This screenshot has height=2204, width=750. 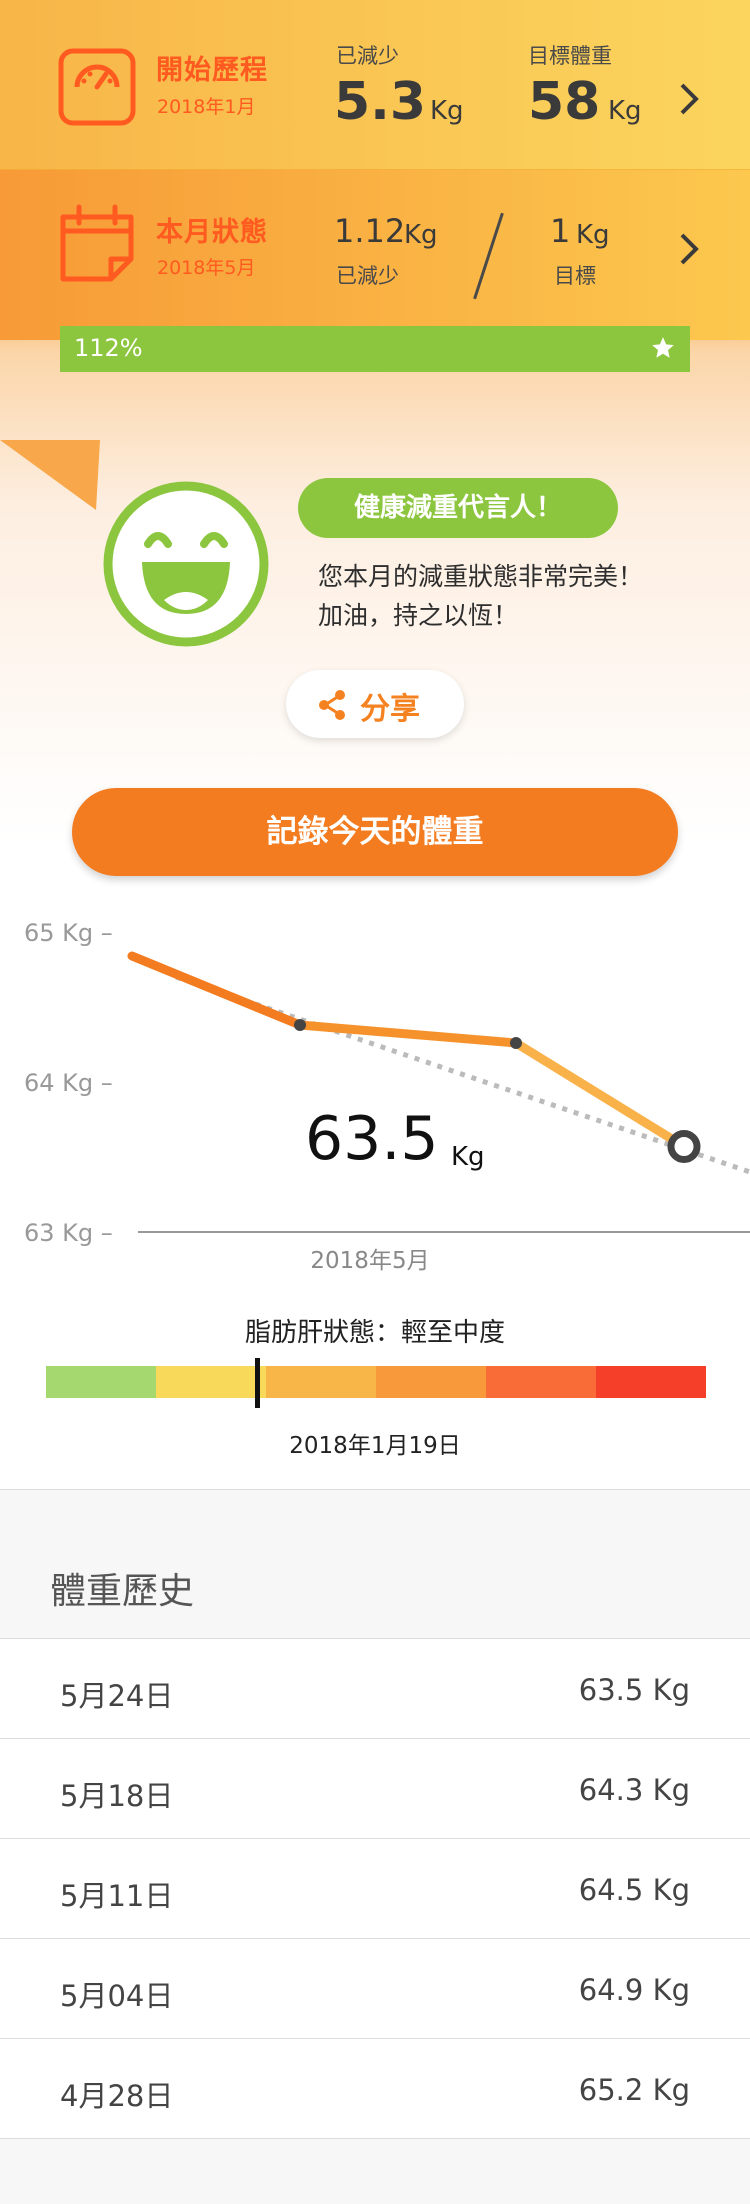 I want to click on history-weight: 64.5 Kg, so click(x=634, y=1890).